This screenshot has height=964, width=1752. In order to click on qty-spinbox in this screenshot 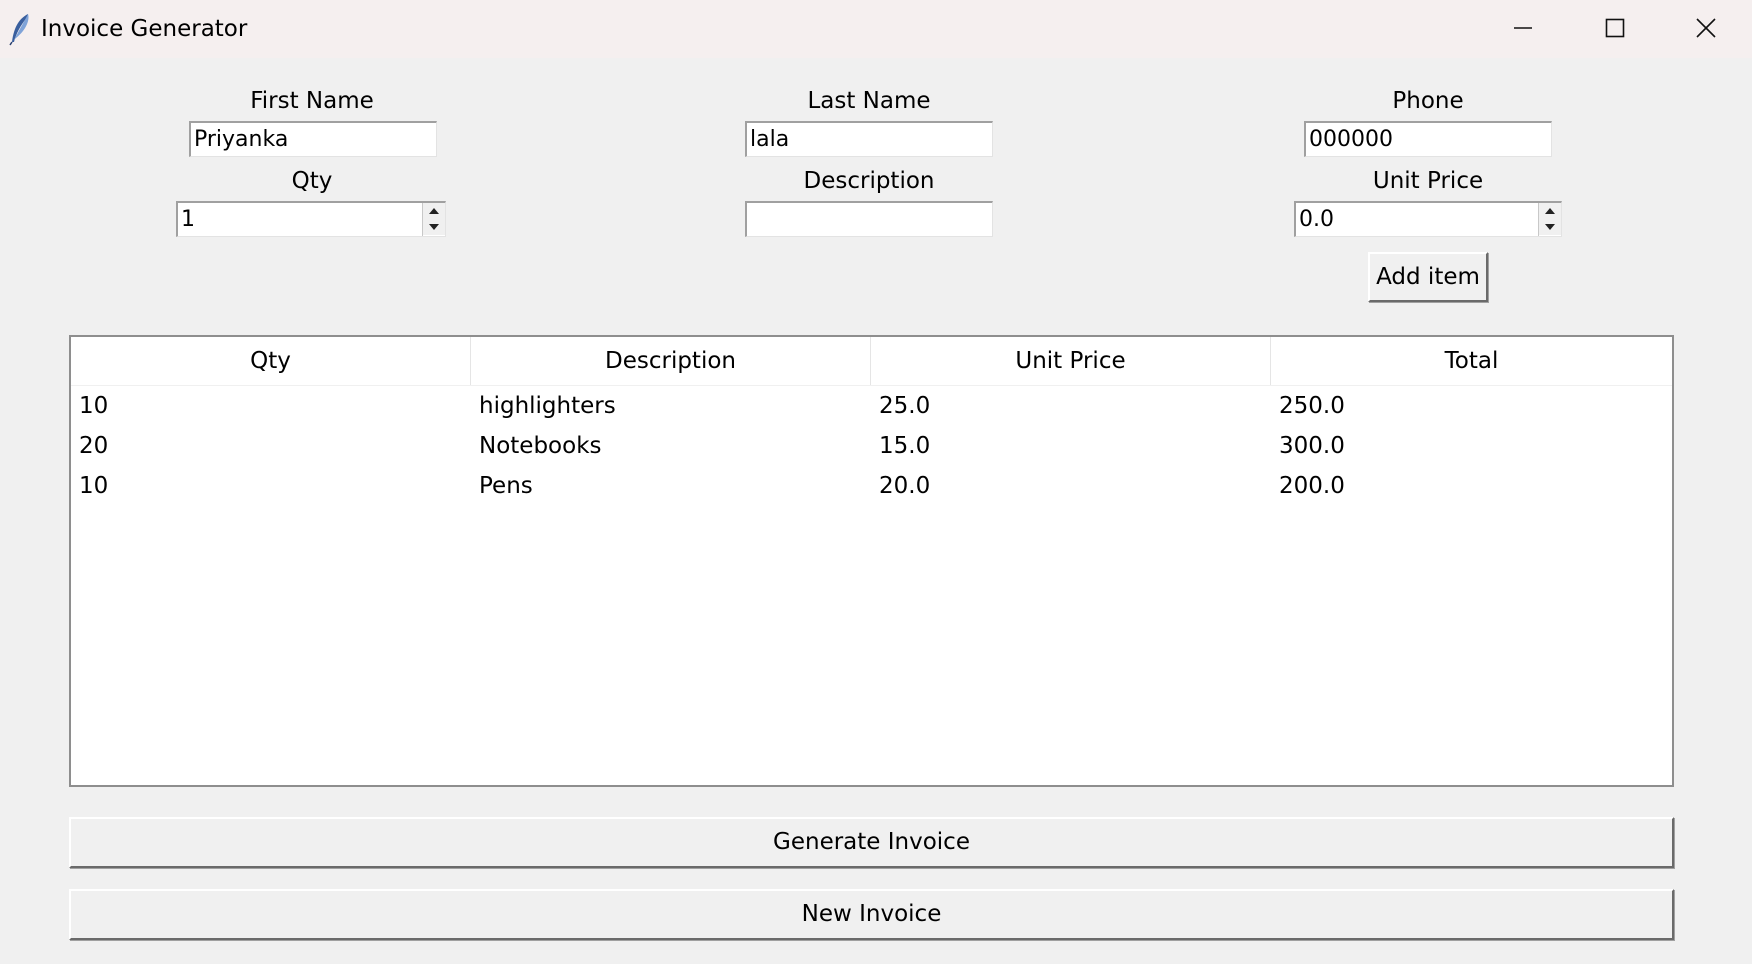, I will do `click(311, 219)`.